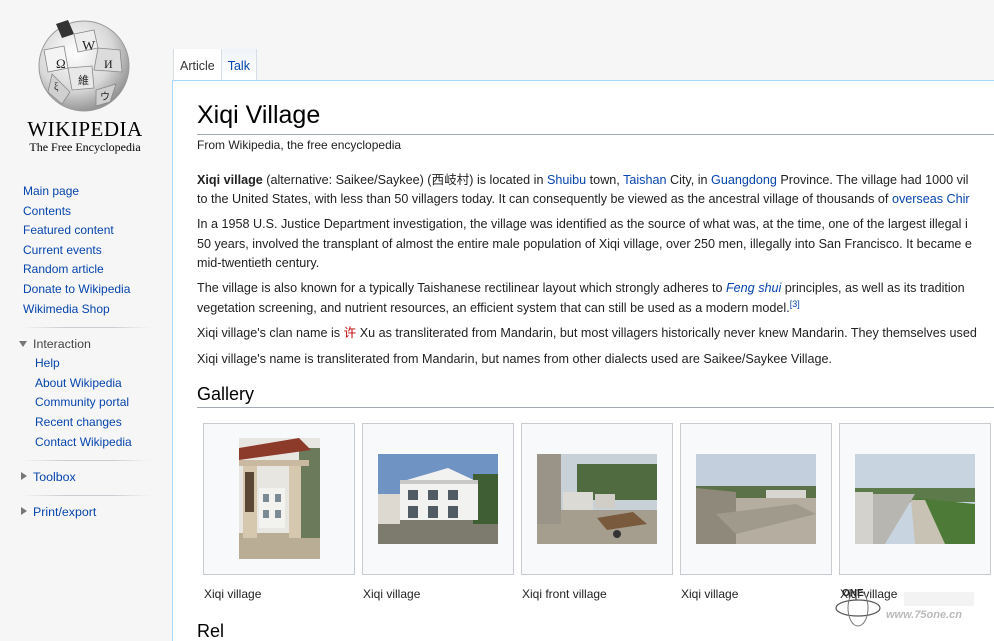 Image resolution: width=994 pixels, height=641 pixels. What do you see at coordinates (68, 230) in the screenshot?
I see `nav-featured-content: Featured content` at bounding box center [68, 230].